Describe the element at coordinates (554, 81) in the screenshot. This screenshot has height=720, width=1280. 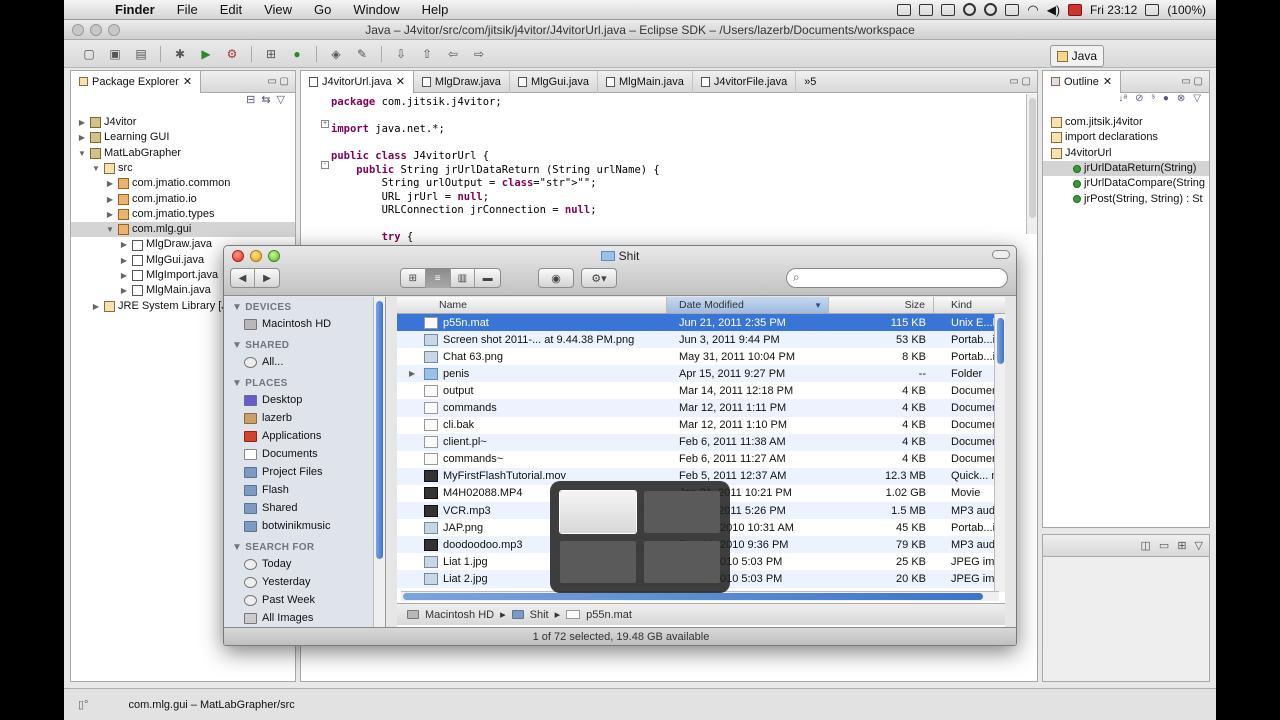
I see `tab-editor: MlgGui.java` at that location.